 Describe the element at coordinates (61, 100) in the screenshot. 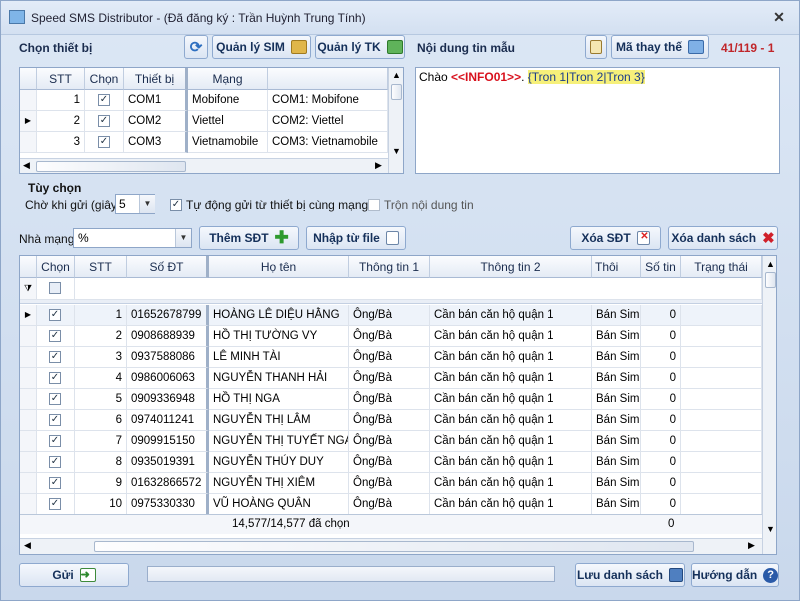

I see `device-stt: 1` at that location.